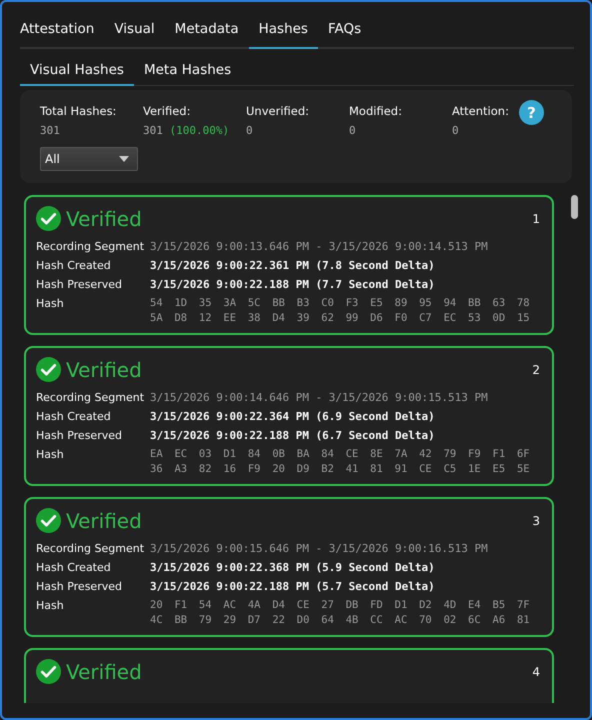  What do you see at coordinates (340, 454) in the screenshot?
I see `hash-bytes: EA EC 03 D1 84 0B BA 84 CE 8E 7A 42 79 F9 F1 6F` at bounding box center [340, 454].